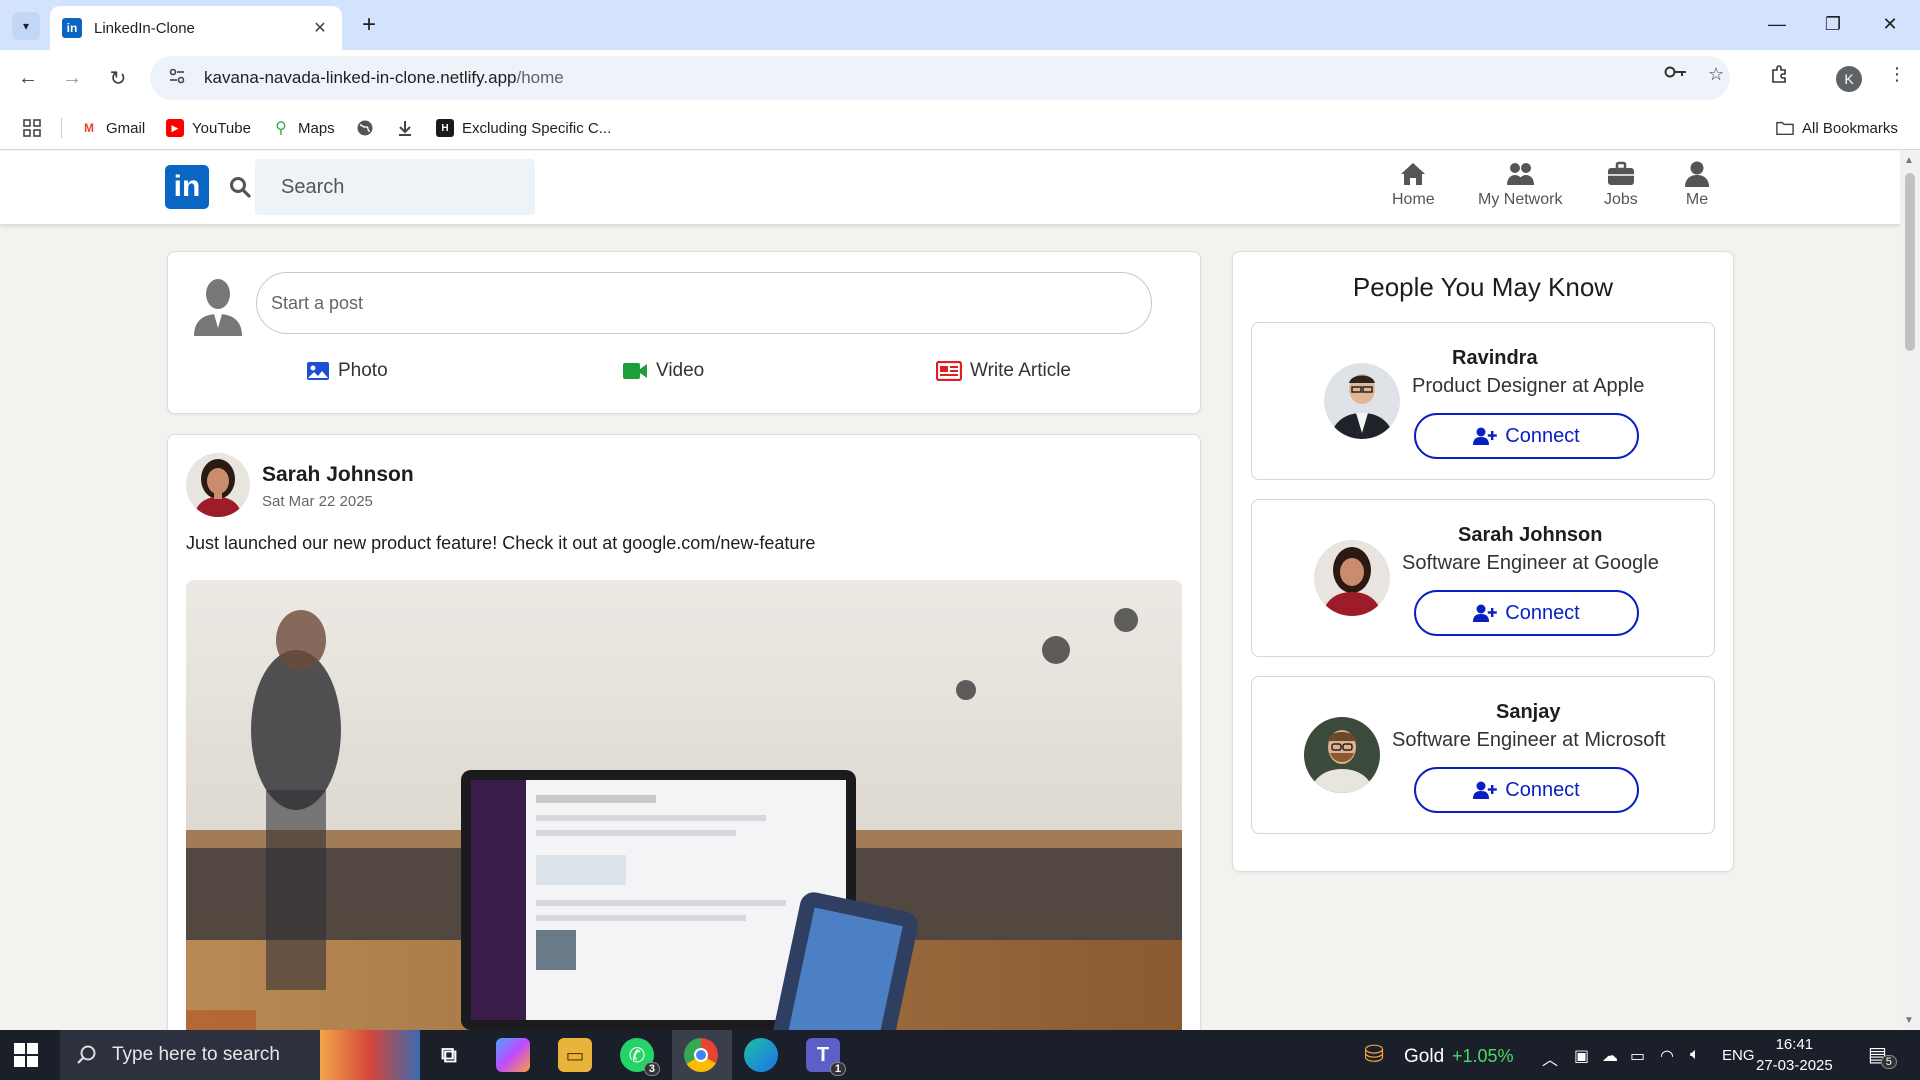 This screenshot has height=1080, width=1920. Describe the element at coordinates (1833, 24) in the screenshot. I see `restore-icon: ❐` at that location.